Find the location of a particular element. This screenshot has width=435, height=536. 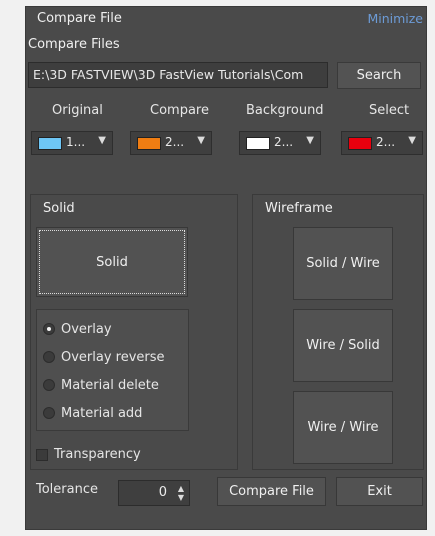

compare-color-swatch is located at coordinates (149, 143).